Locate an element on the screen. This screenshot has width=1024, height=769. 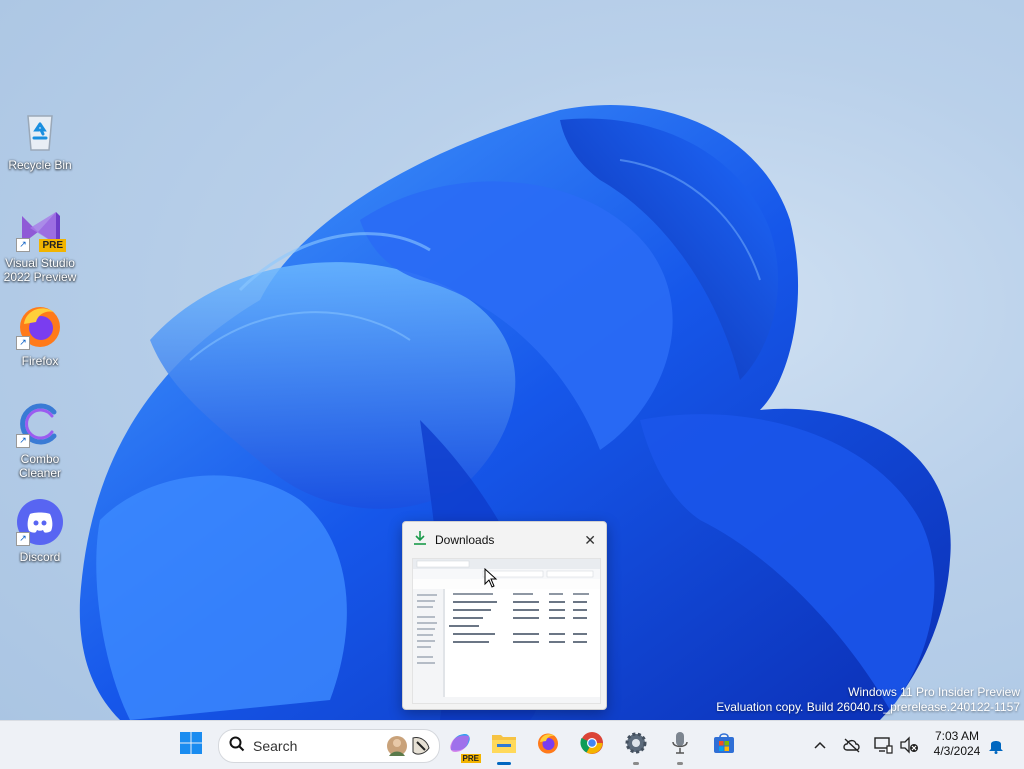
desktop-icon-visual-studio: PRE ↗ Visual Studio 2022 Preview is located at coordinates (40, 244).